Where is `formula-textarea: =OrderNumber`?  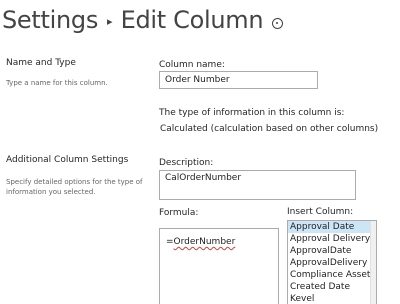 formula-textarea: =OrderNumber is located at coordinates (219, 266).